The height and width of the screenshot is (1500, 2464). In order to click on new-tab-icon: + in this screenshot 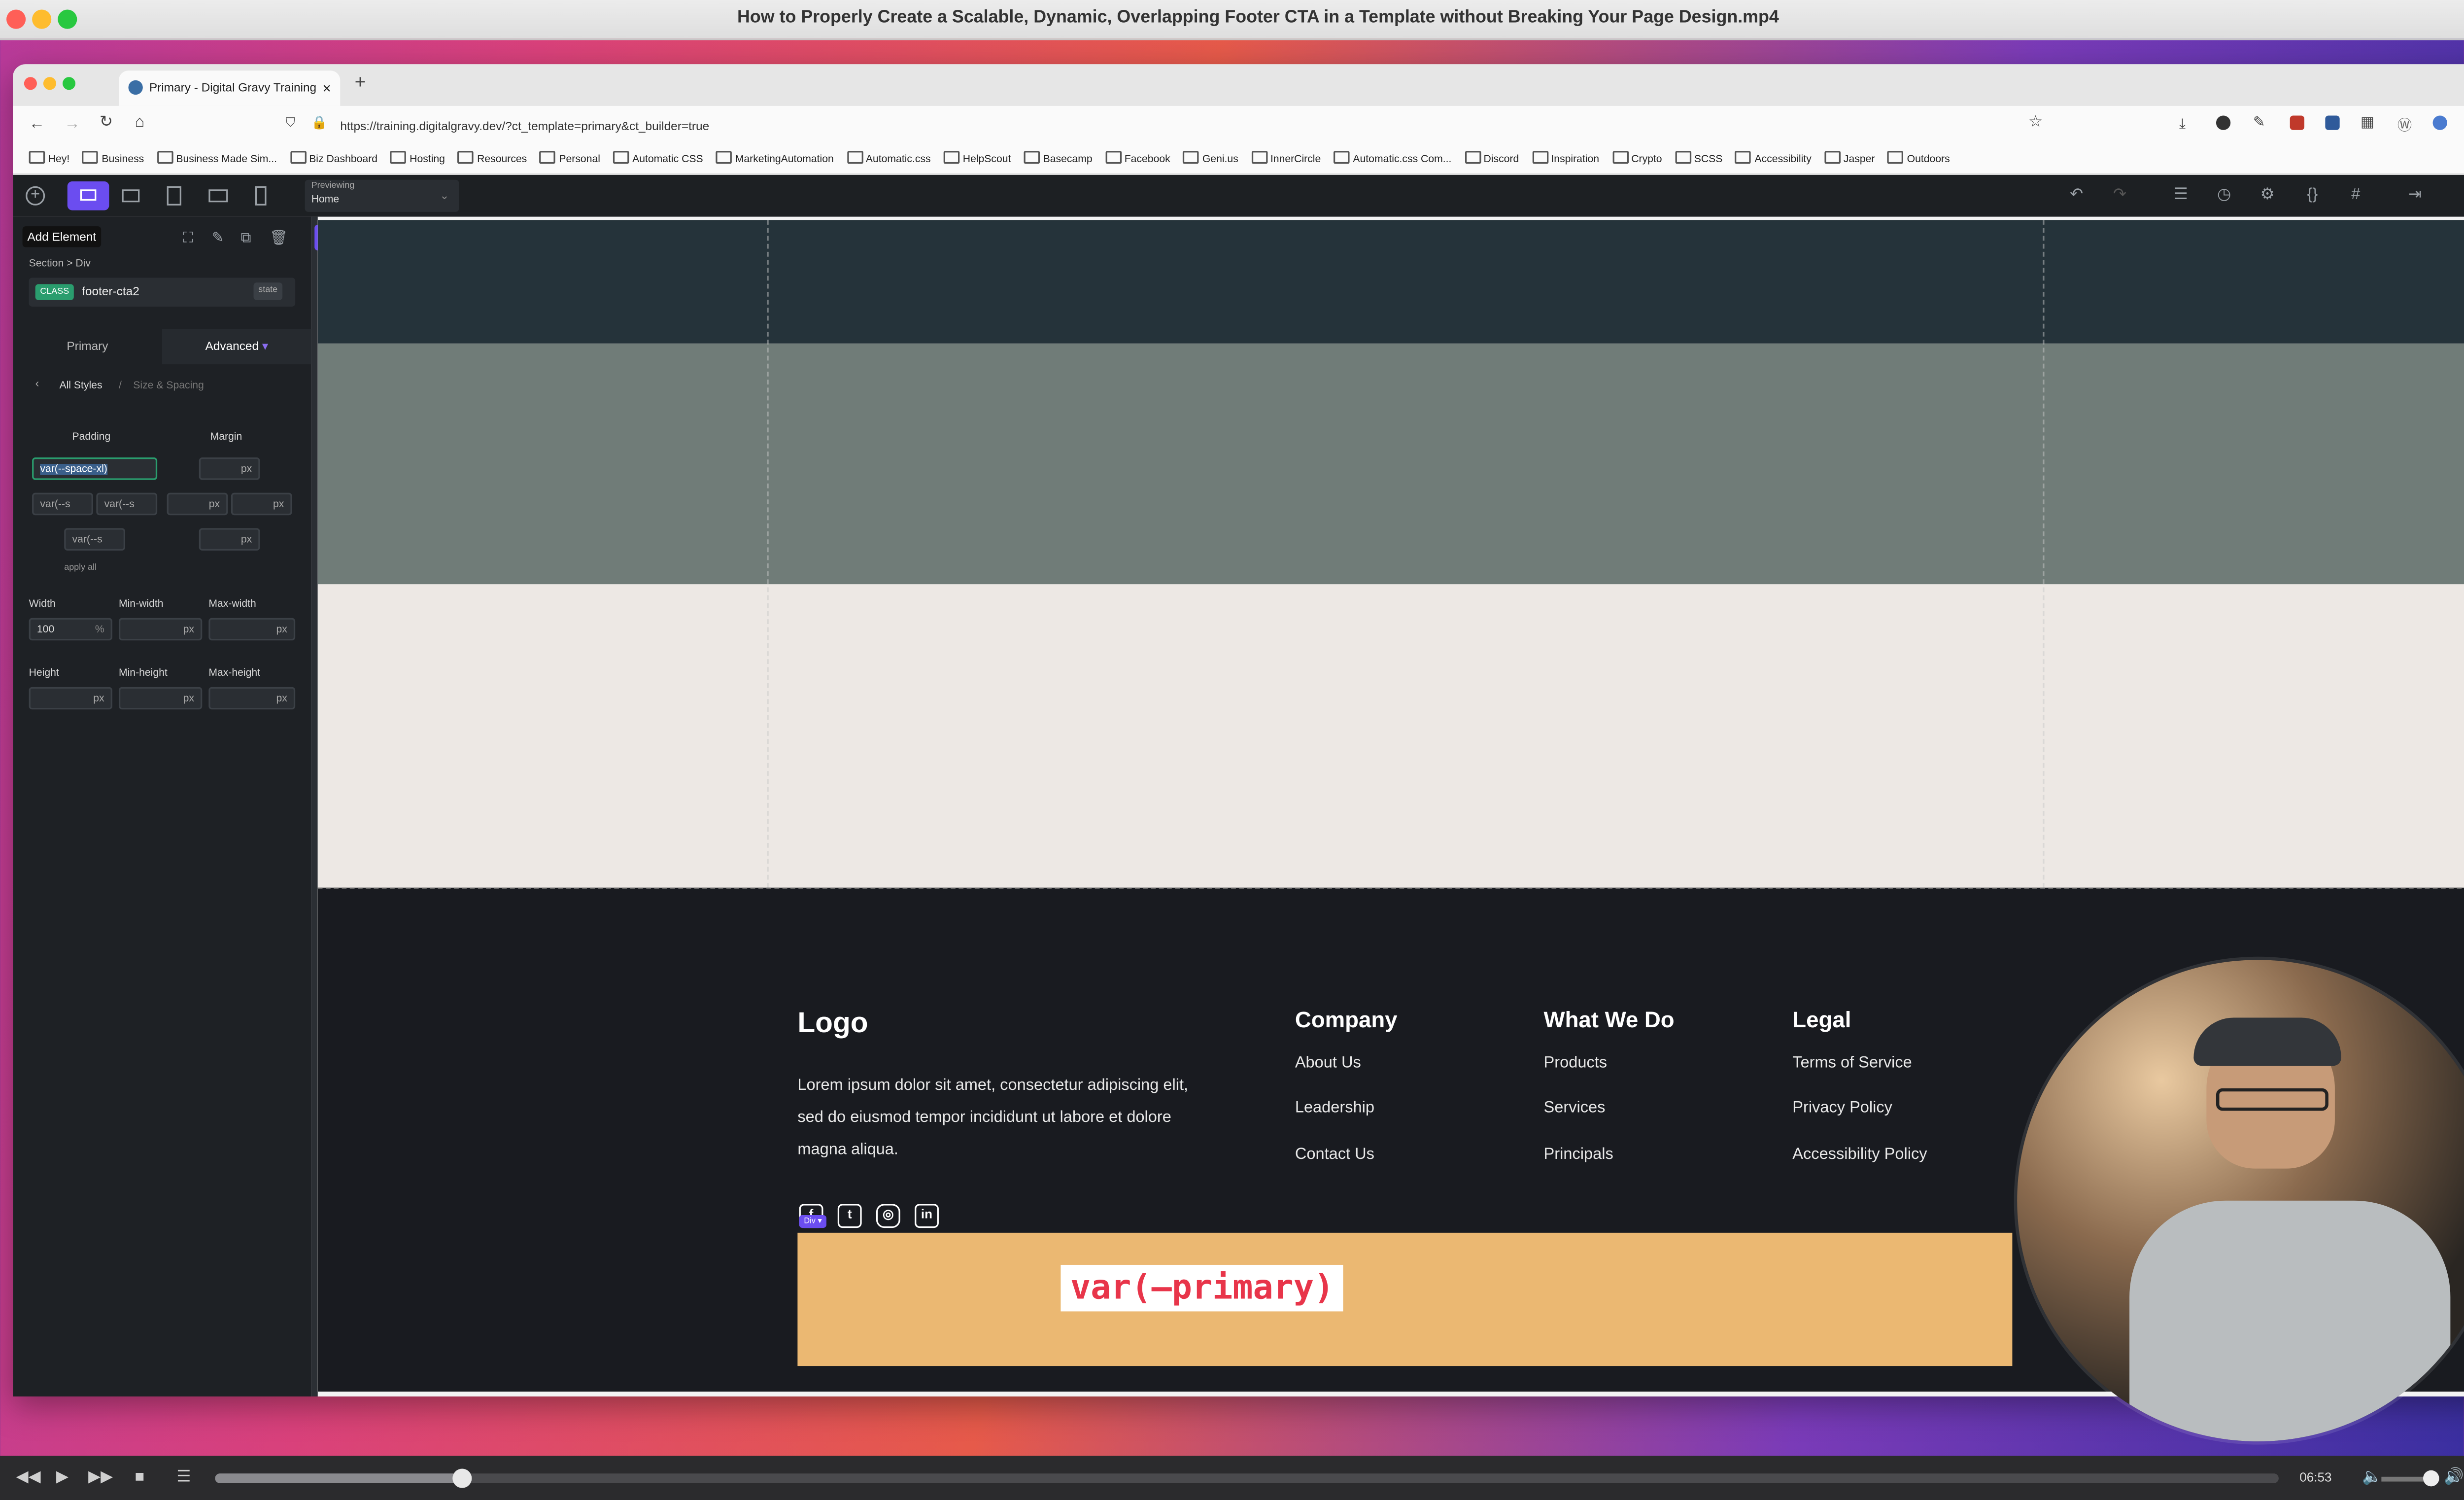, I will do `click(360, 81)`.